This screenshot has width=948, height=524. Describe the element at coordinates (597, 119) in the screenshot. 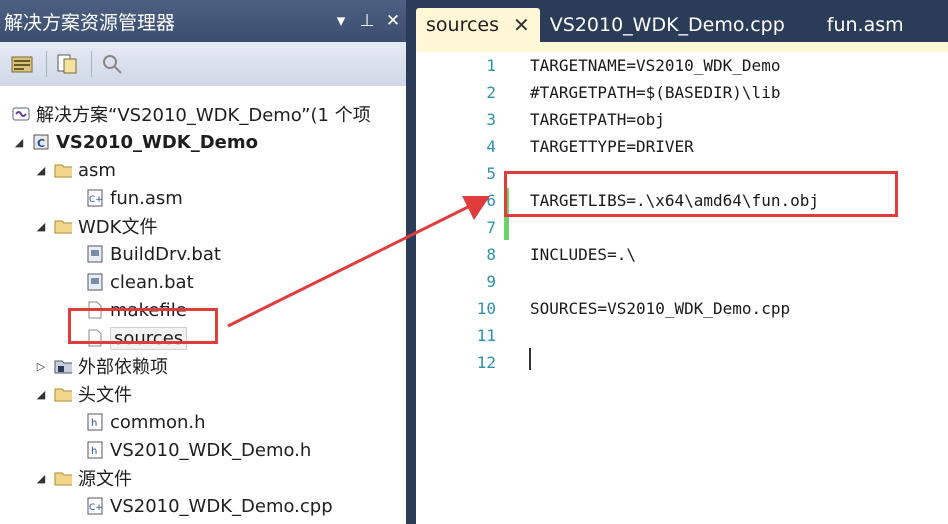

I see `code-line: TARGETPATH=obj` at that location.